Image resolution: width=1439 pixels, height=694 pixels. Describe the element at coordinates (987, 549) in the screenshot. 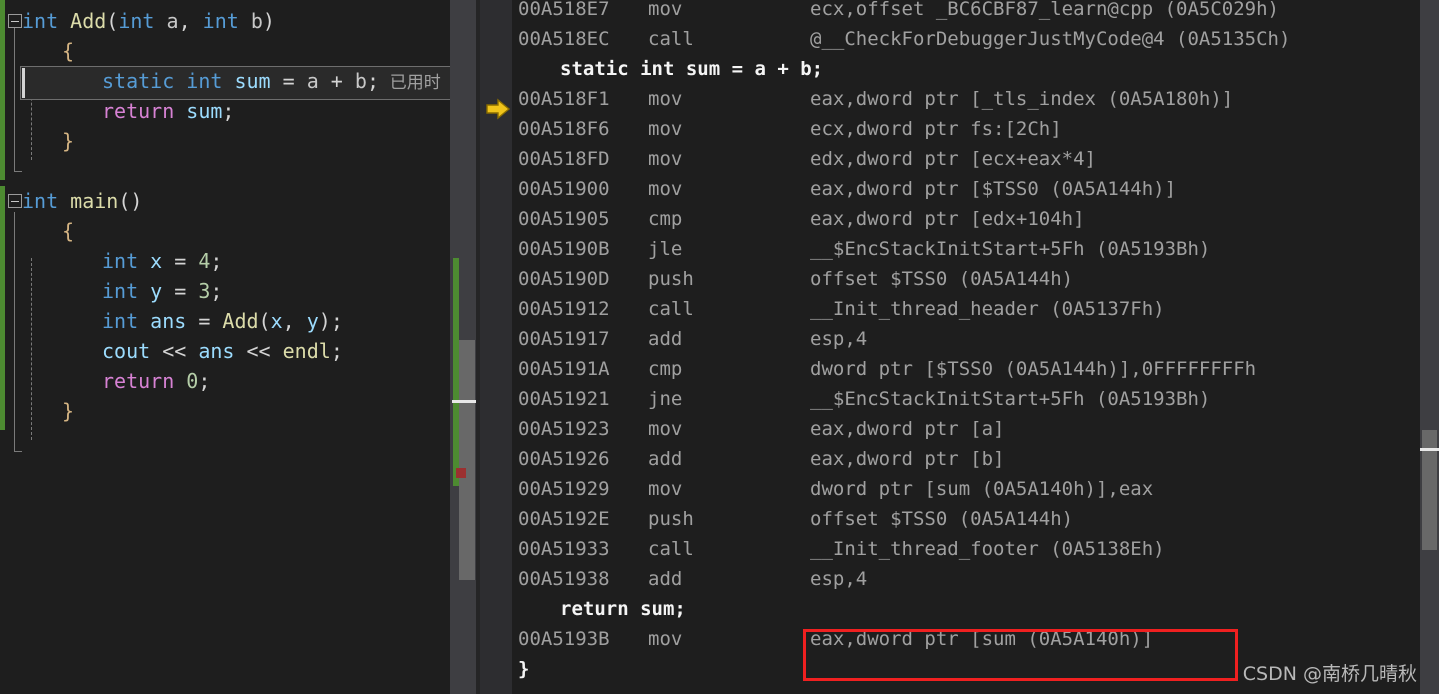

I see `instruction-operands: __Init_thread_footer (0A5138Eh)` at that location.